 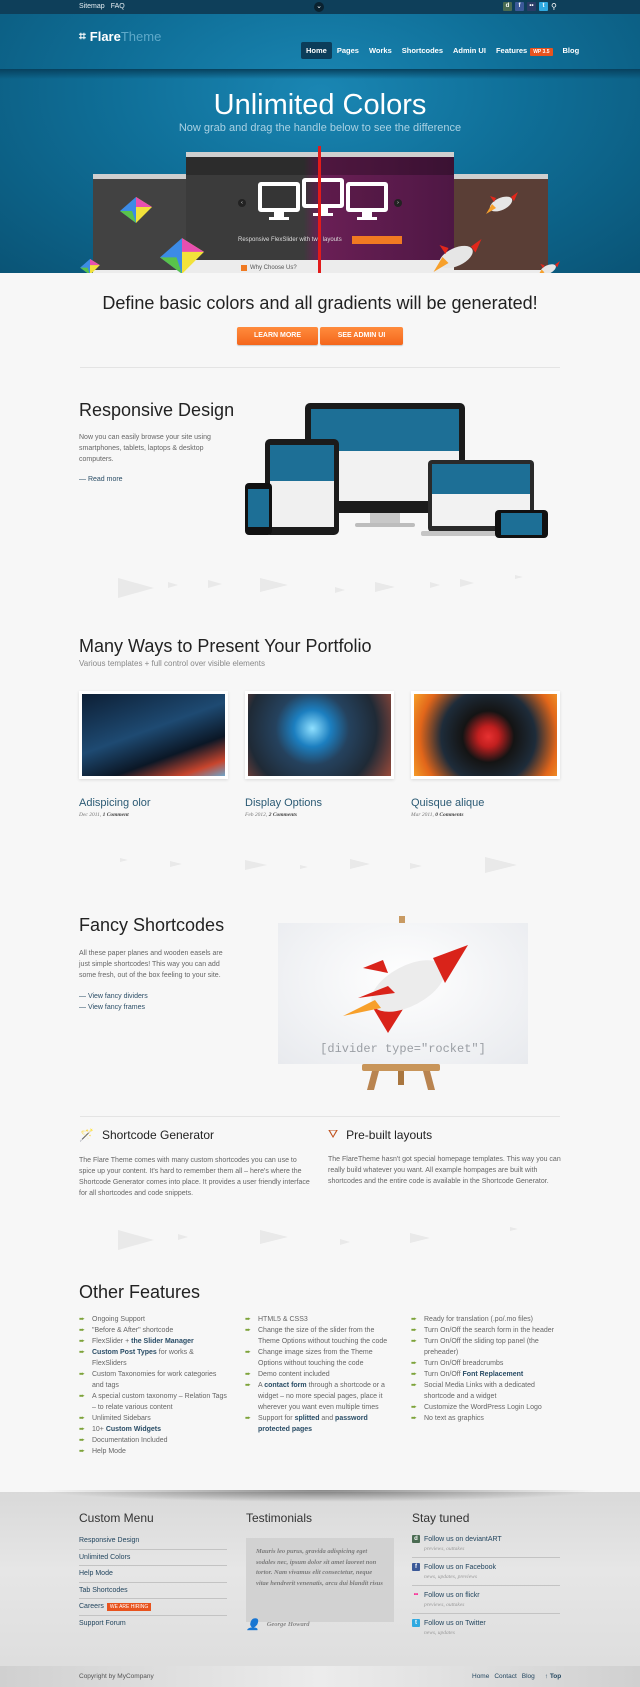 What do you see at coordinates (86, 1135) in the screenshot?
I see `magic-wand-icon: 🪄` at bounding box center [86, 1135].